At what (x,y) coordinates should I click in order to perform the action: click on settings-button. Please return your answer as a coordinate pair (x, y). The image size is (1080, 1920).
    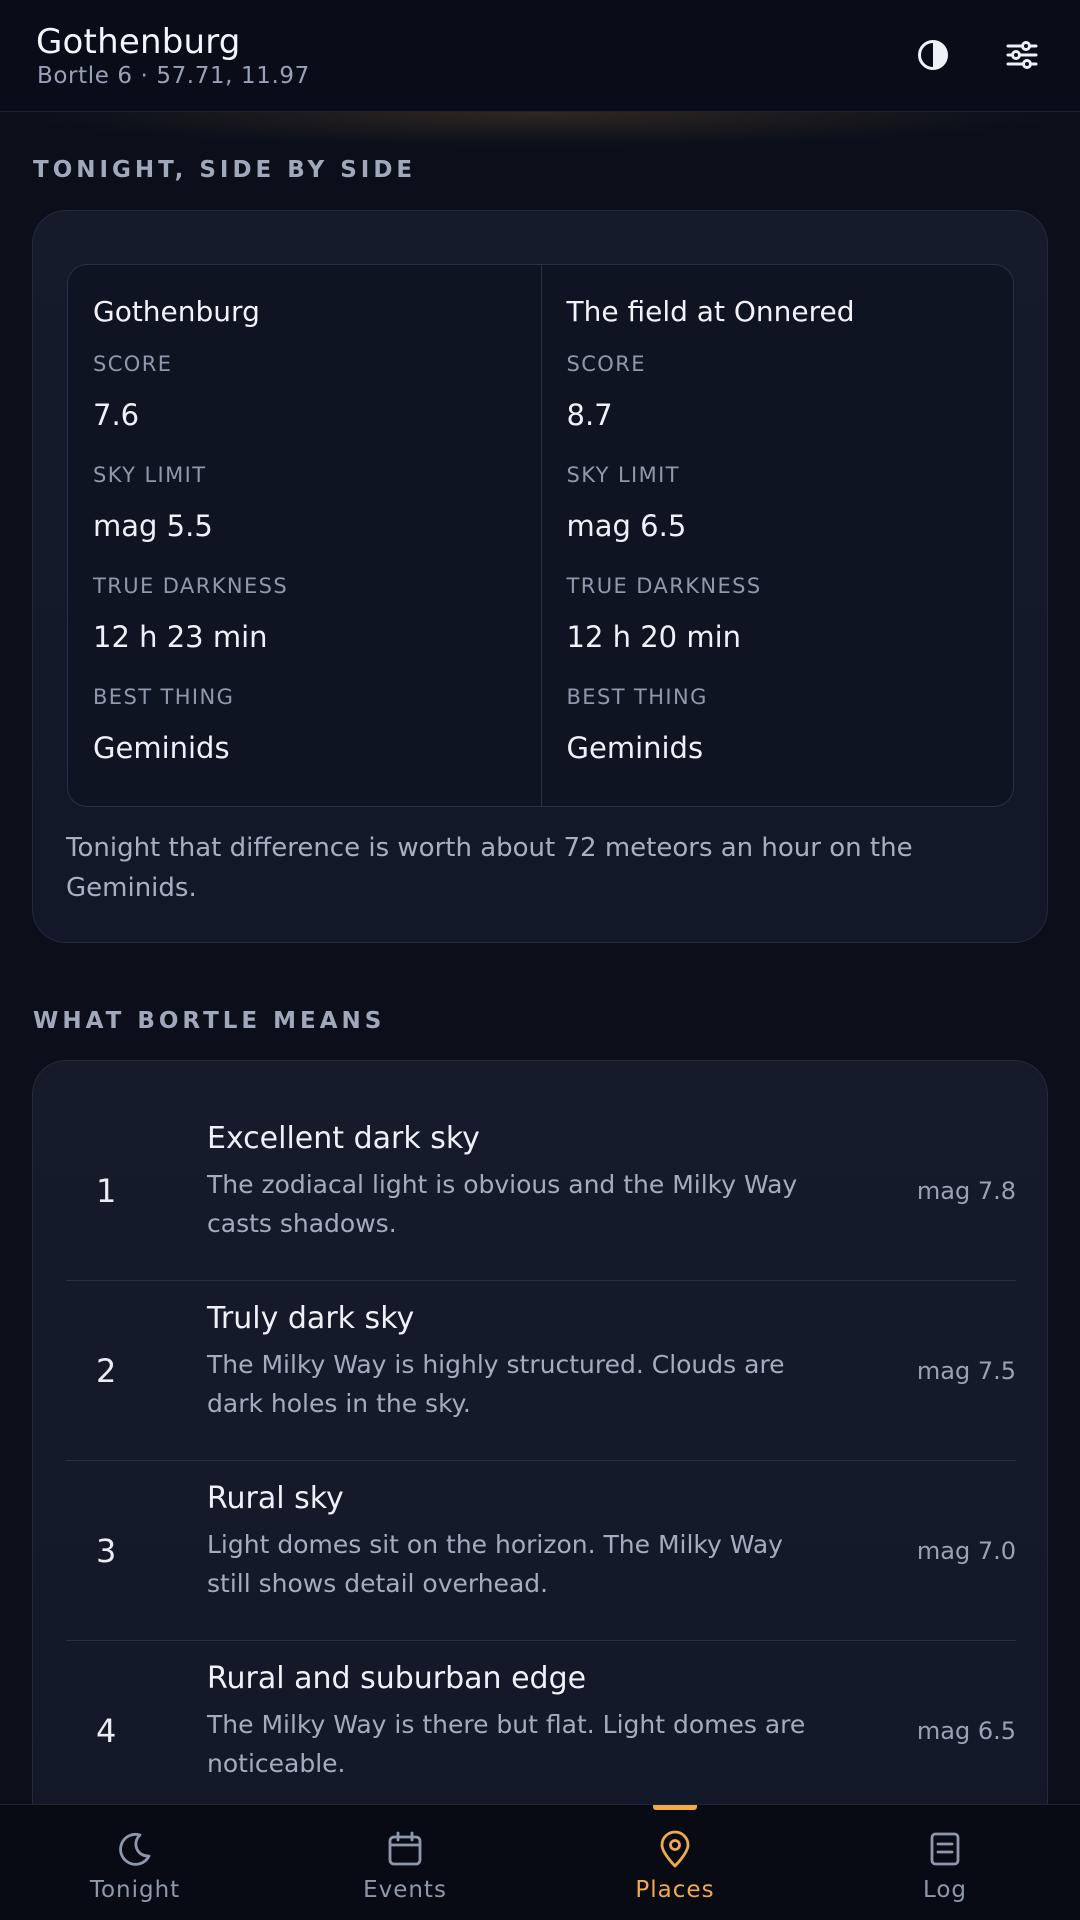
    Looking at the image, I should click on (1022, 55).